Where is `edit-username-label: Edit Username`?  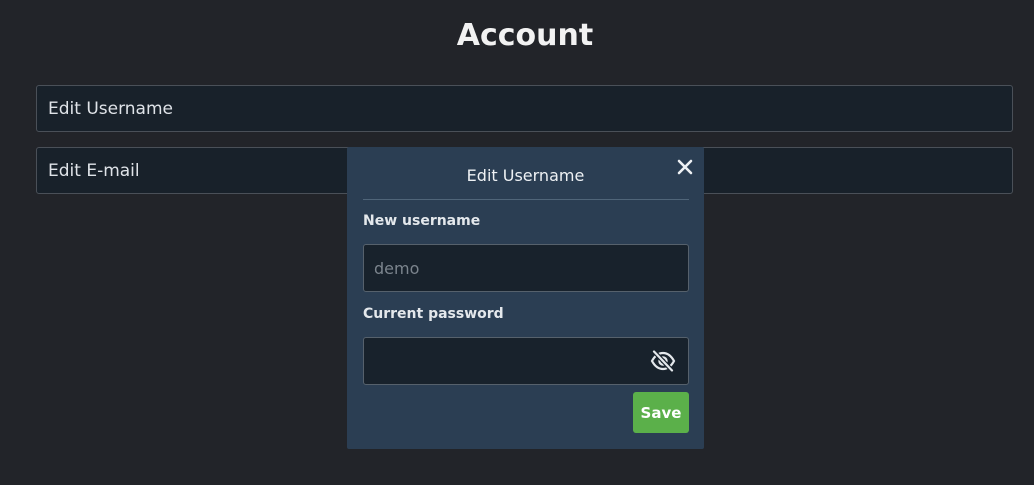 edit-username-label: Edit Username is located at coordinates (110, 108).